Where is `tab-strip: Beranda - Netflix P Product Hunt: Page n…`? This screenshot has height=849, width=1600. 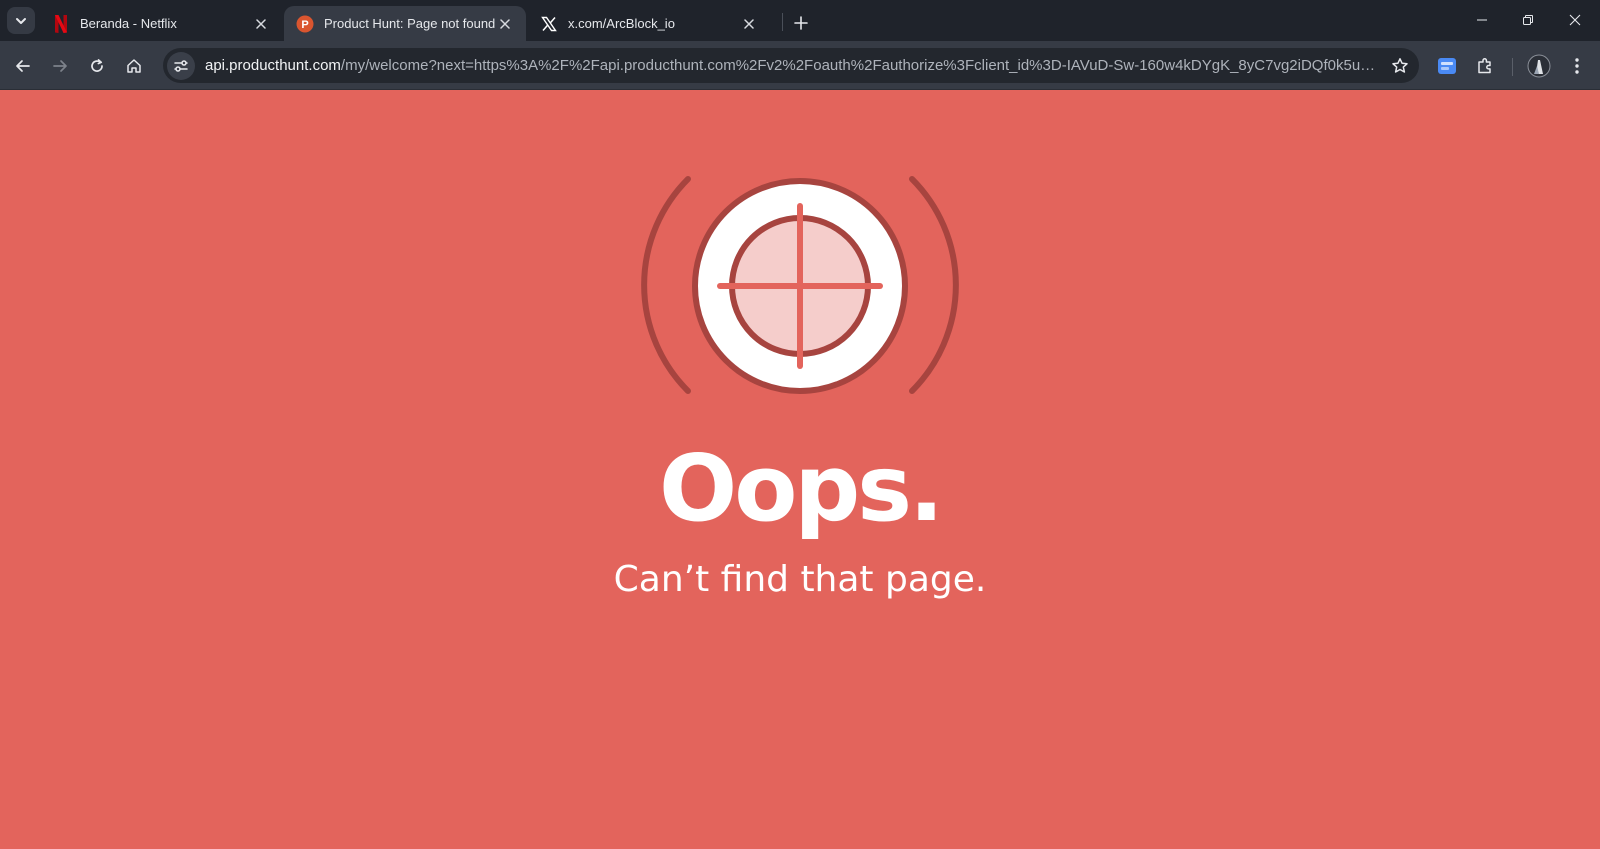 tab-strip: Beranda - Netflix P Product Hunt: Page n… is located at coordinates (800, 20).